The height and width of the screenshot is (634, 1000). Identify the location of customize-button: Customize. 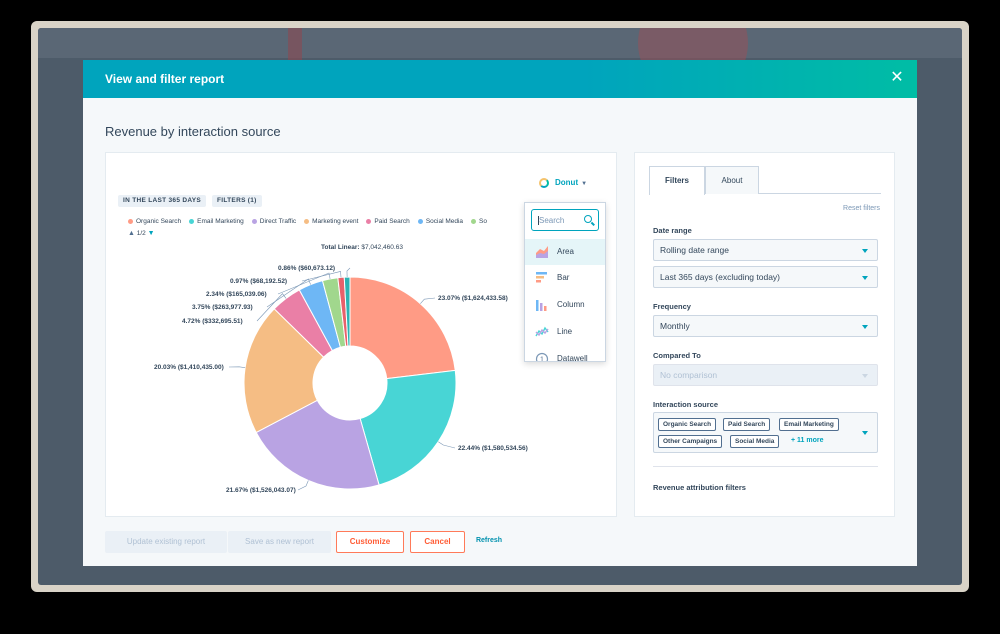
(370, 542).